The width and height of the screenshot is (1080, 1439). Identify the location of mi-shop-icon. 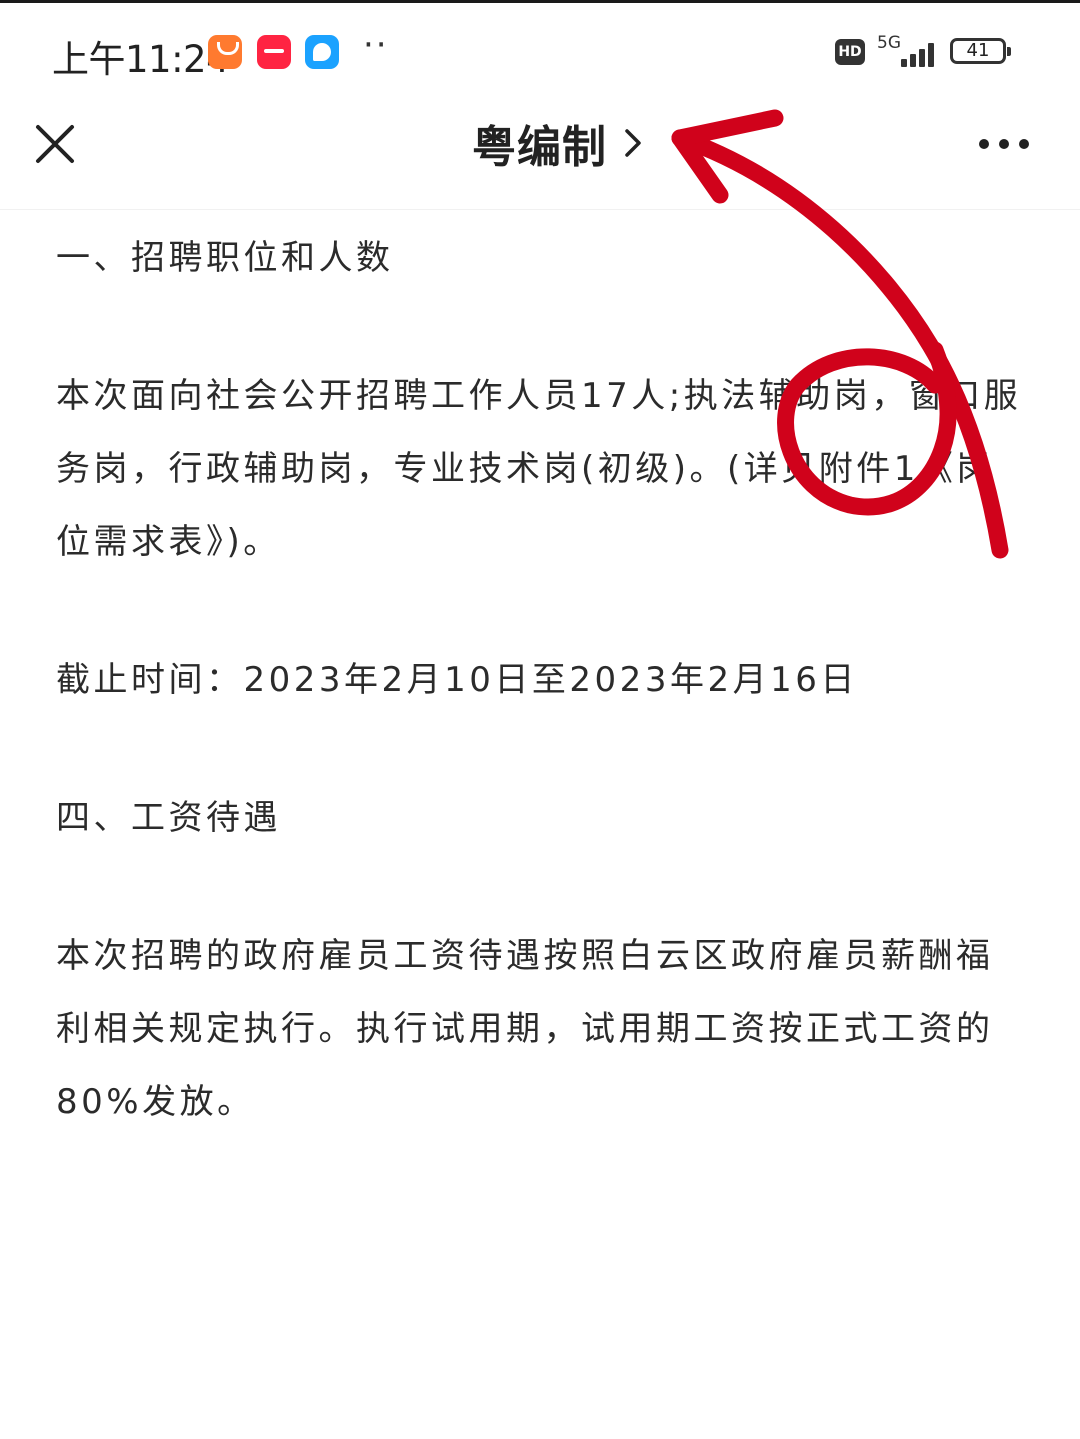
(225, 52).